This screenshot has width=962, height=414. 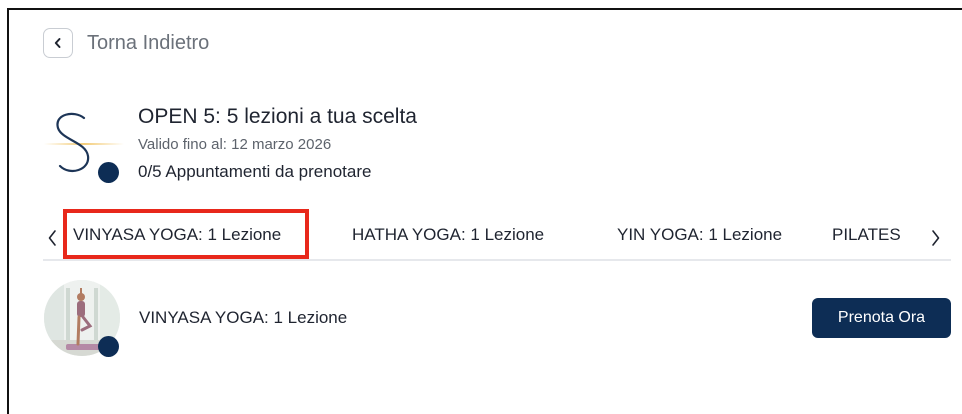 I want to click on logo-dot, so click(x=108, y=172).